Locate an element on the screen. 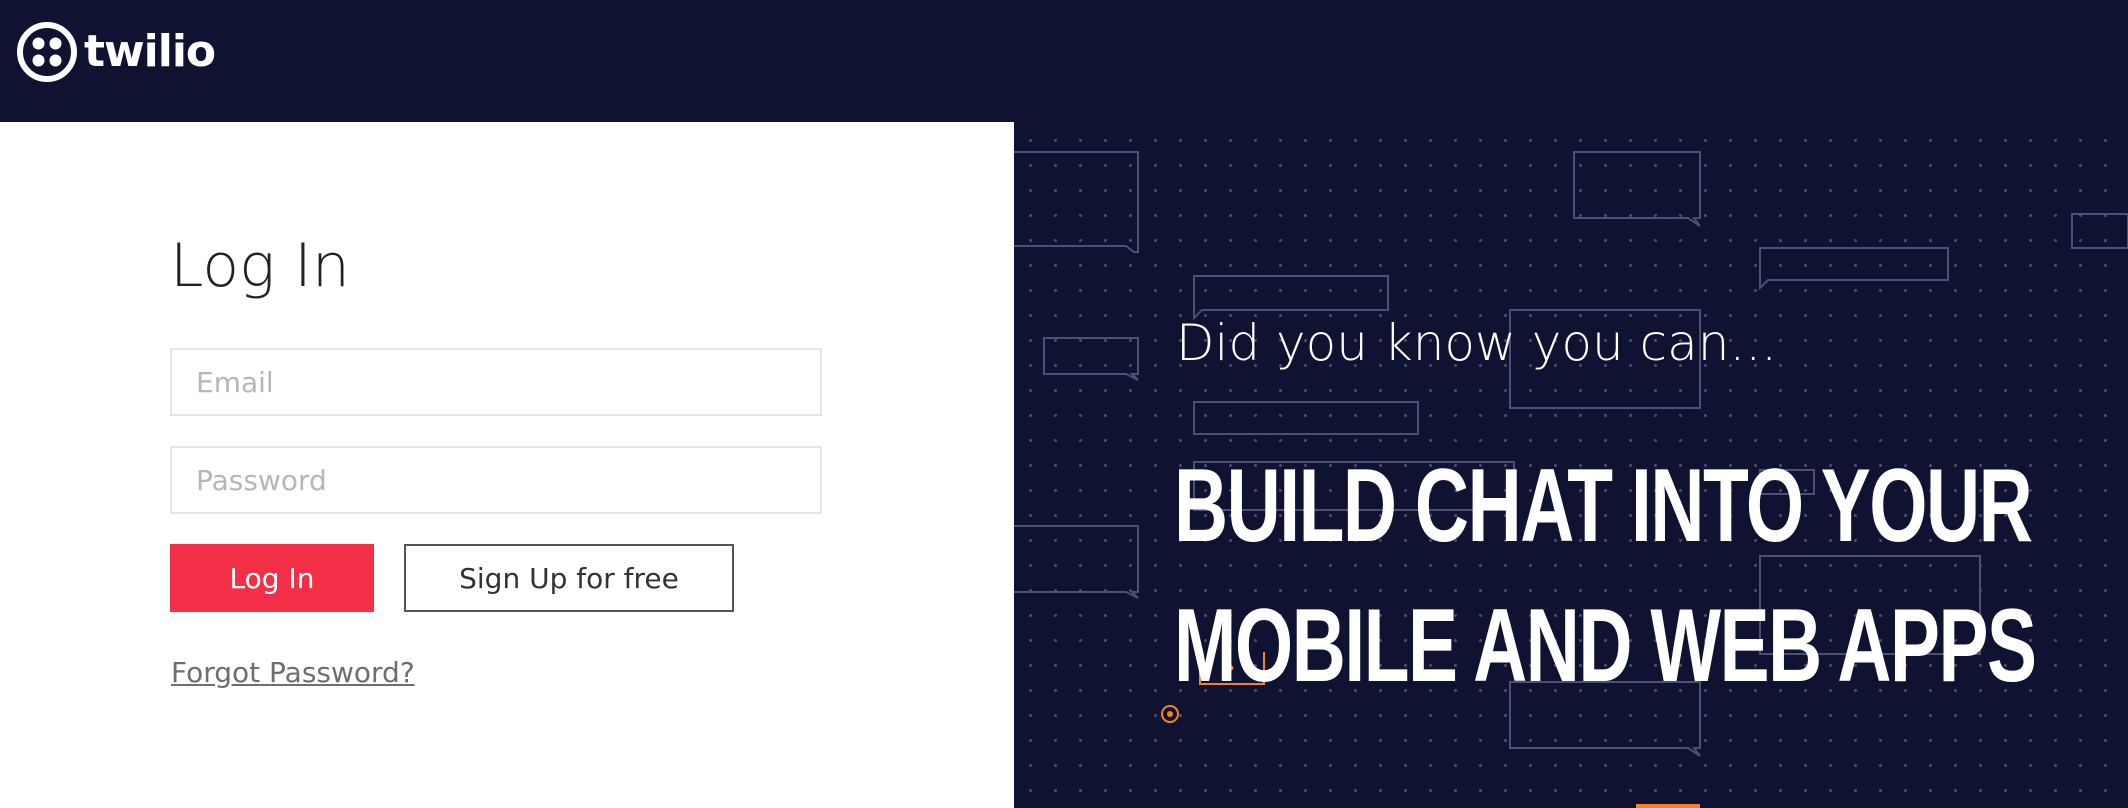  sign-up-button: Sign Up for free is located at coordinates (569, 578).